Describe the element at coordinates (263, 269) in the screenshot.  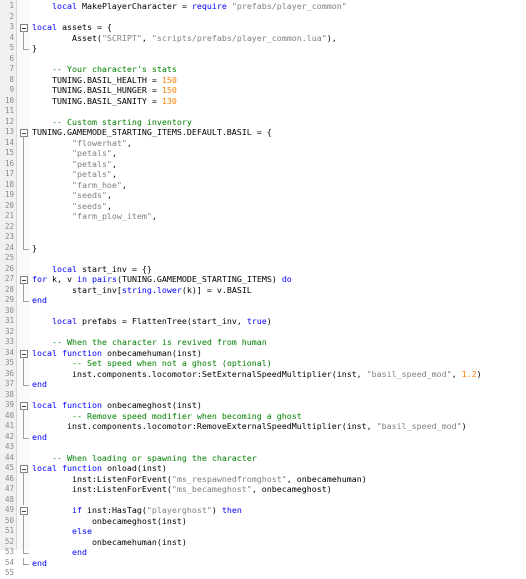
I see `code-line: 26 local start_inv = {}` at that location.